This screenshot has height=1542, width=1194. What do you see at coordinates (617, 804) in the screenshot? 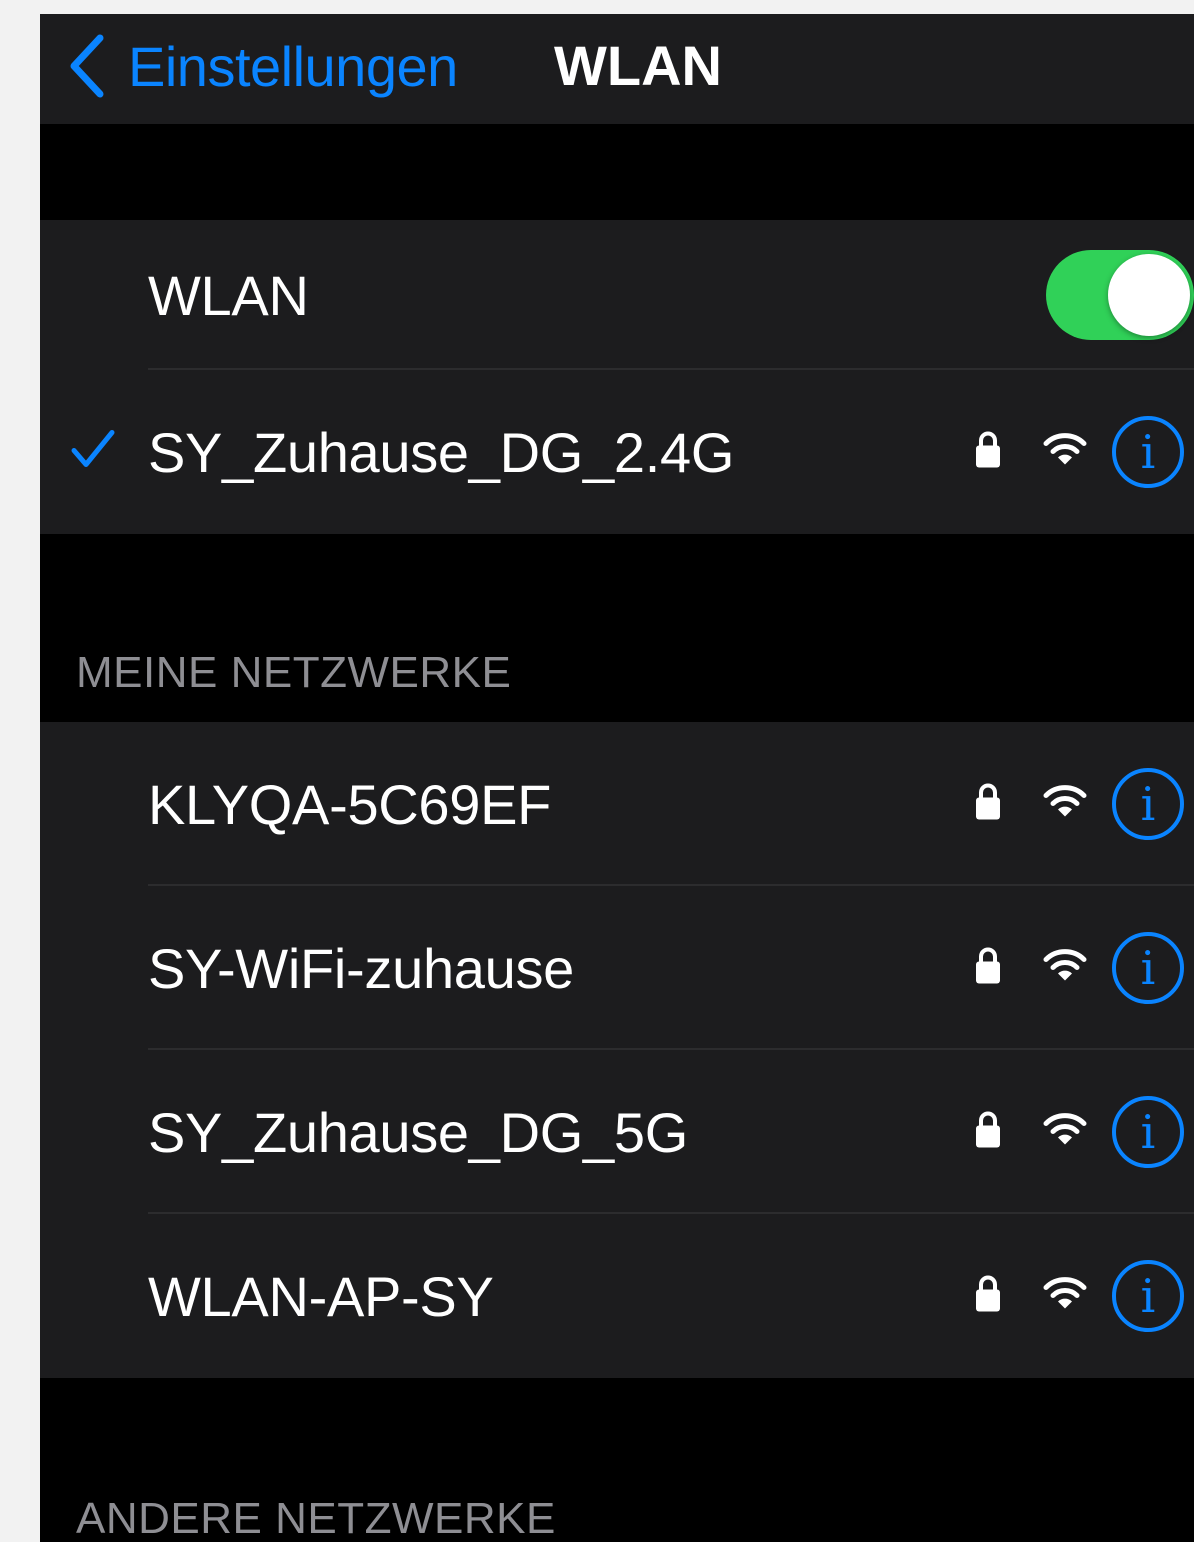
I see `network-row: KLYQA-5C69EF i` at bounding box center [617, 804].